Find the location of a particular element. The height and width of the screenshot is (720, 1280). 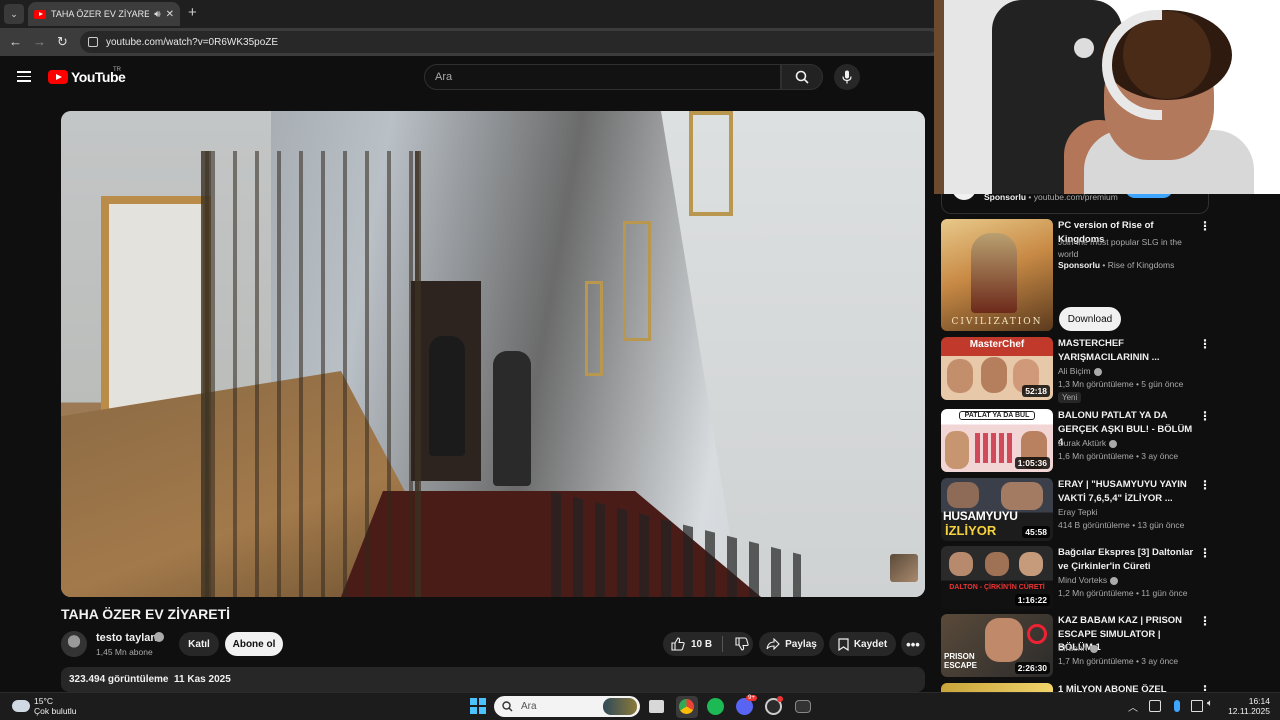

thumb-text: DALTON - ÇİRKİN'İN CÜRETİ is located at coordinates (997, 587).